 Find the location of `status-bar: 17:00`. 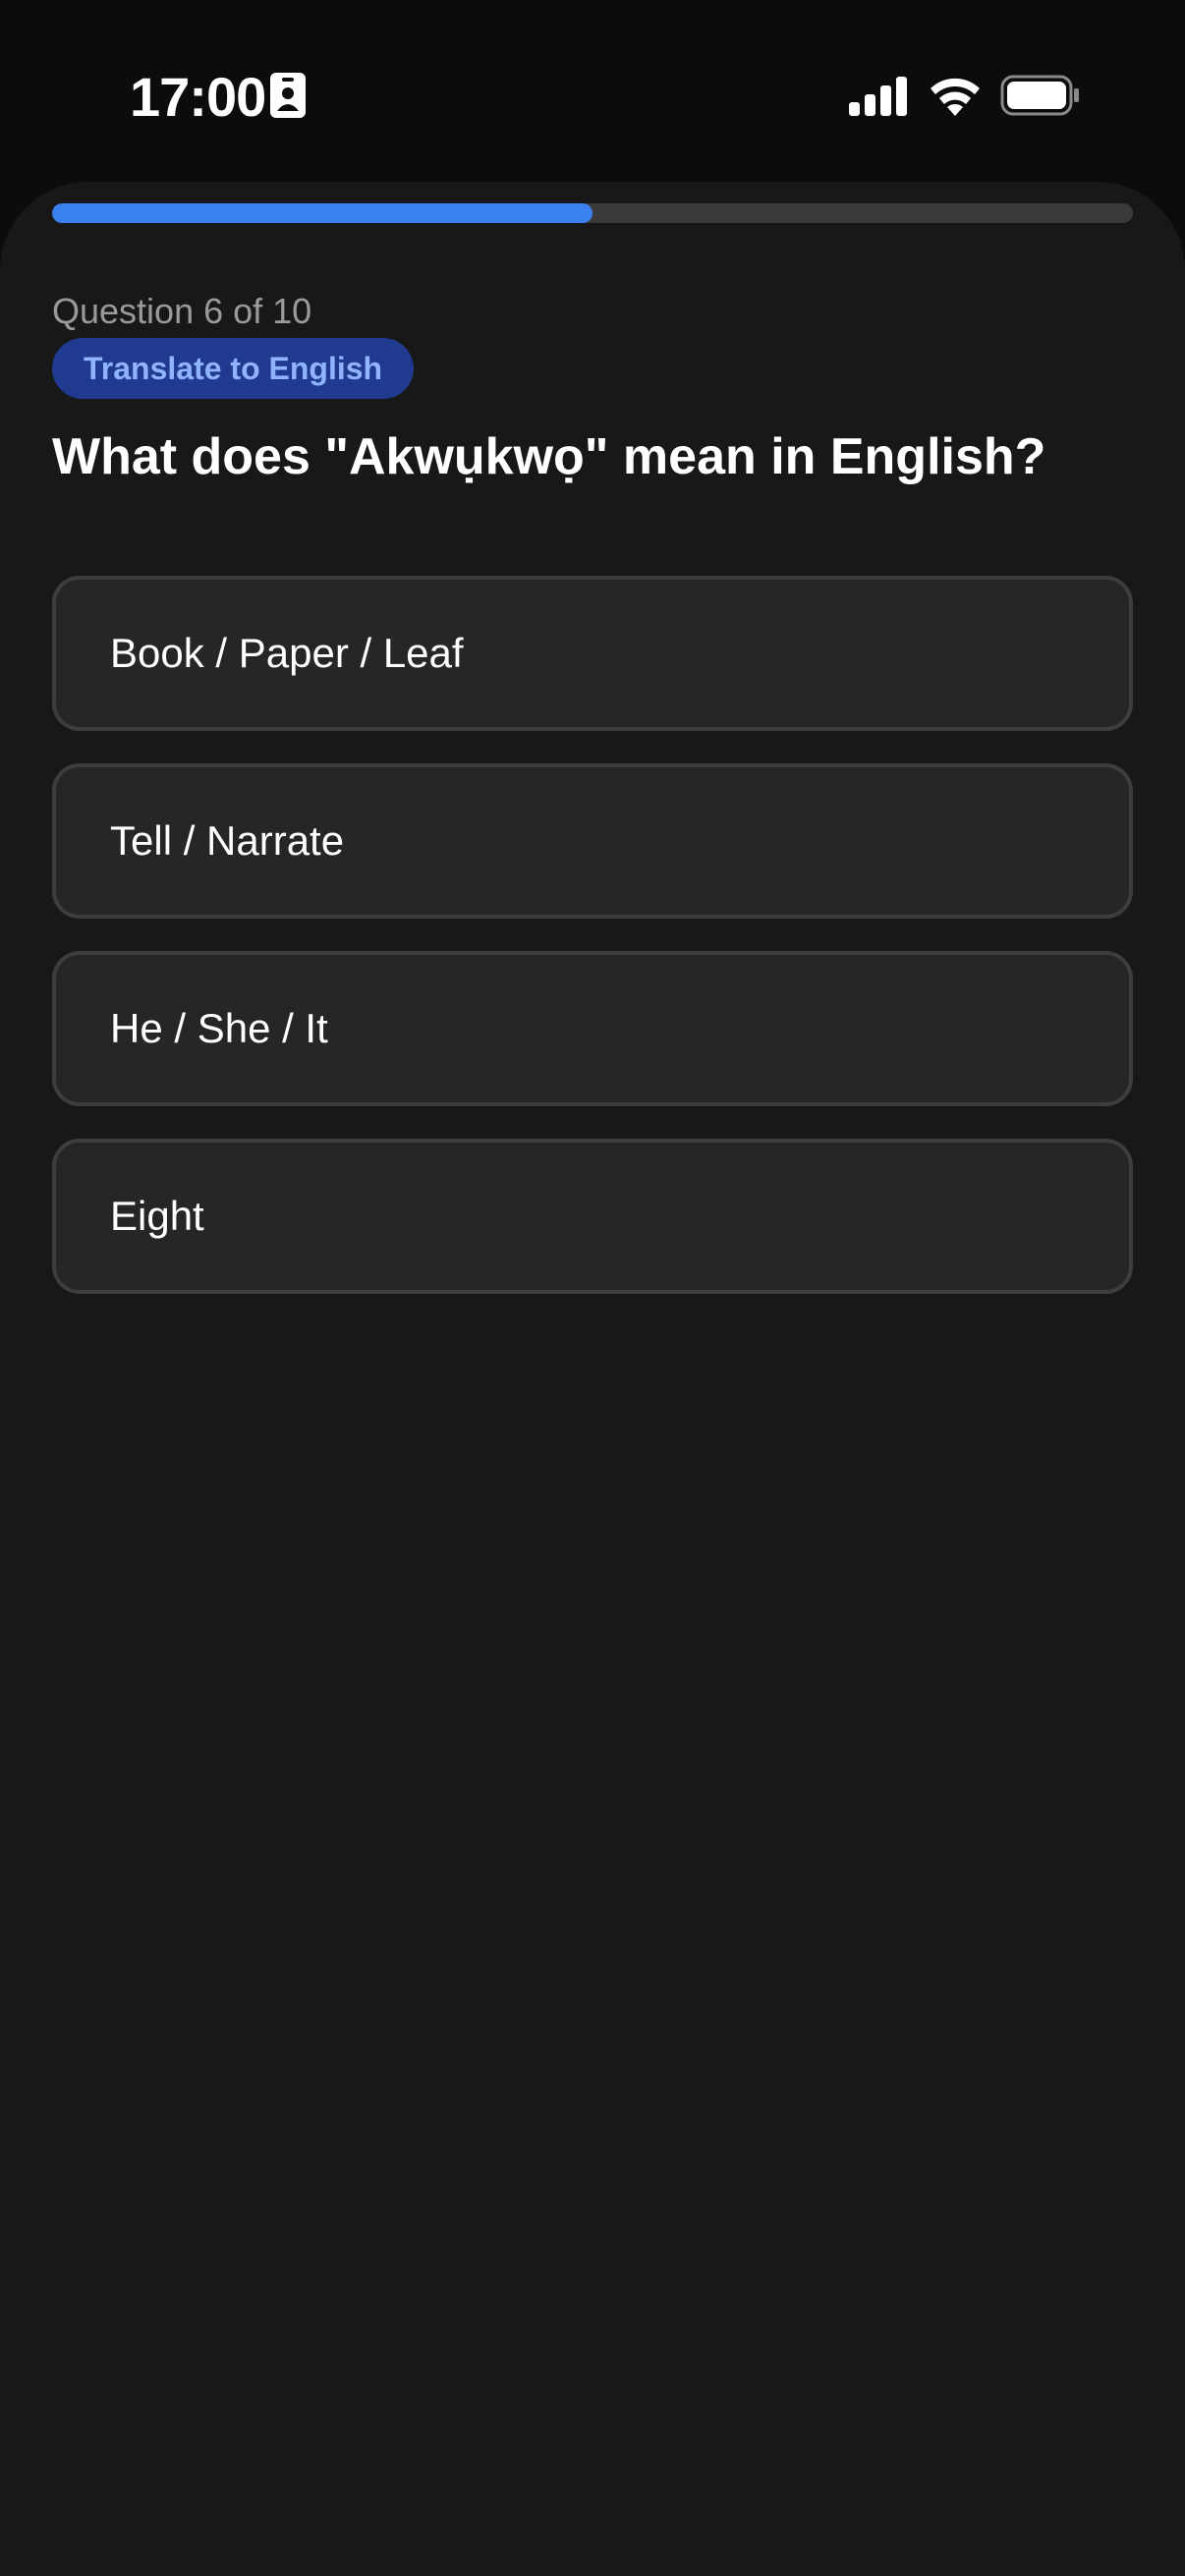

status-bar: 17:00 is located at coordinates (592, 91).